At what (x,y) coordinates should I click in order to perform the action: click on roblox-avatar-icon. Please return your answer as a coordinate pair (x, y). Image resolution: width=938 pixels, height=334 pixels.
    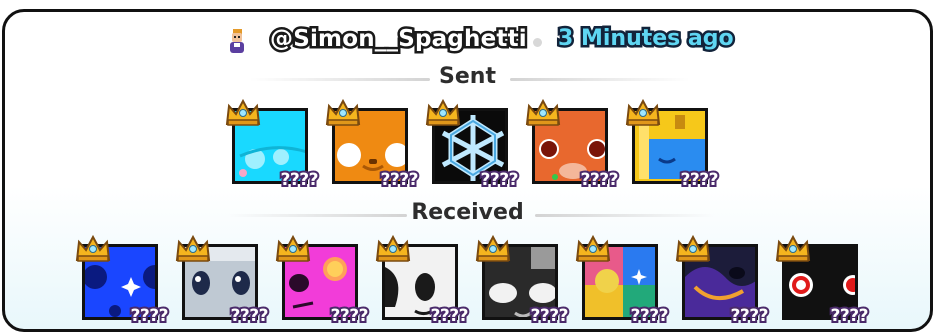
    Looking at the image, I should click on (237, 41).